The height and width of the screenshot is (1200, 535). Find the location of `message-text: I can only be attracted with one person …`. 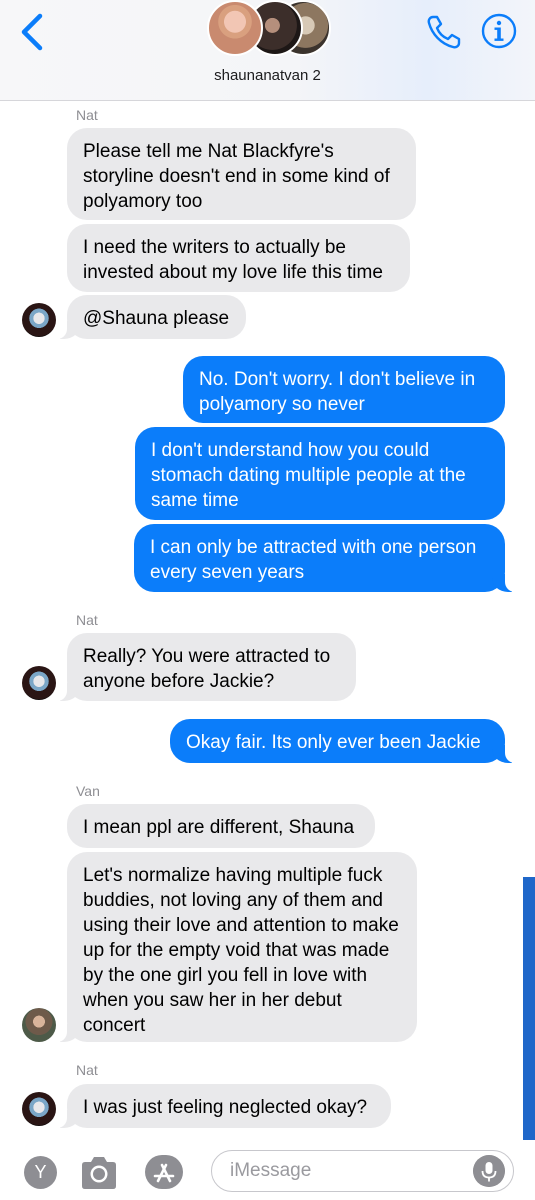

message-text: I can only be attracted with one person … is located at coordinates (313, 560).